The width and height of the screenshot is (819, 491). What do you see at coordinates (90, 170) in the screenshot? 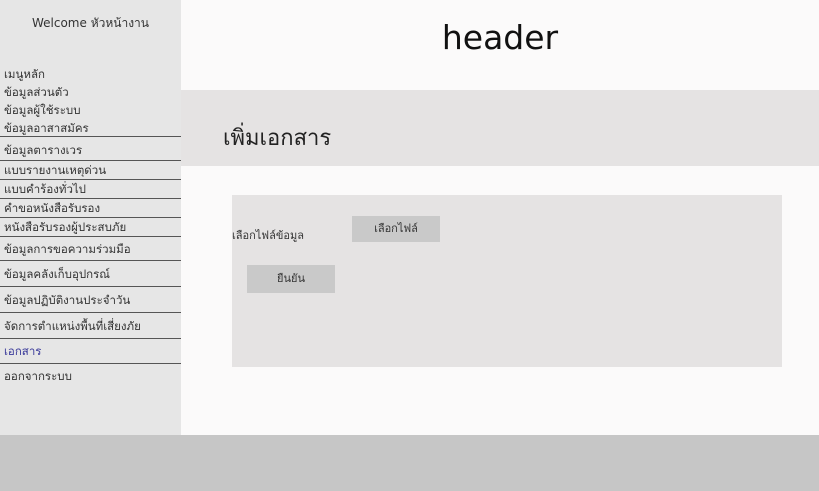
I see `sidebar-item-urgent-report: แบบรายงานเหตุด่วน` at bounding box center [90, 170].